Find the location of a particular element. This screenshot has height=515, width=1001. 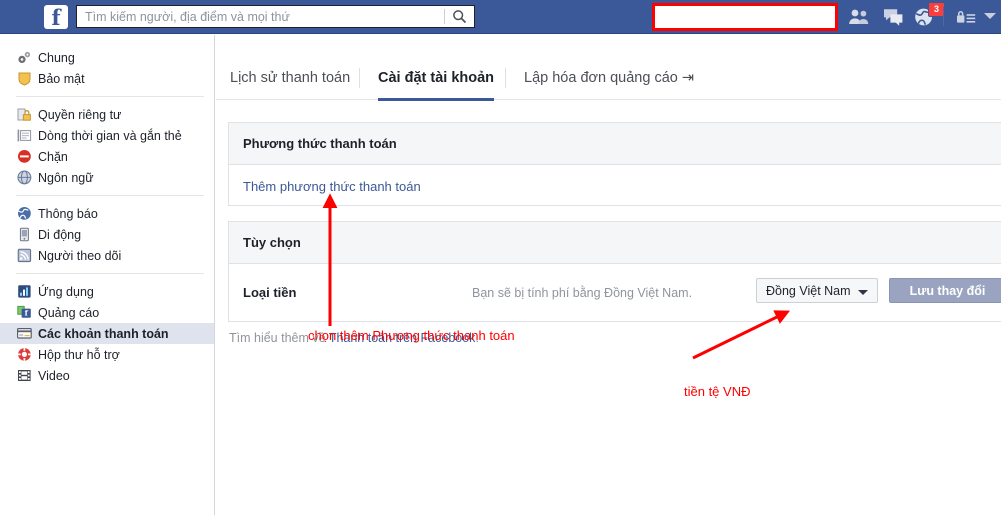

sidebar-item-cac-khoan-thanh-toan: Các khoản thanh toán is located at coordinates (107, 333).